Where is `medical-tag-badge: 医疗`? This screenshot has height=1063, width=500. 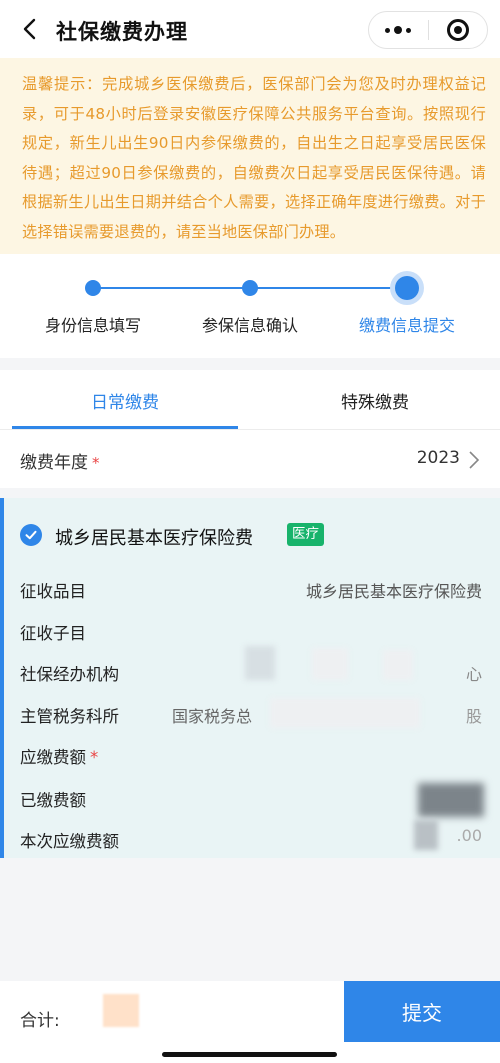
medical-tag-badge: 医疗 is located at coordinates (305, 534).